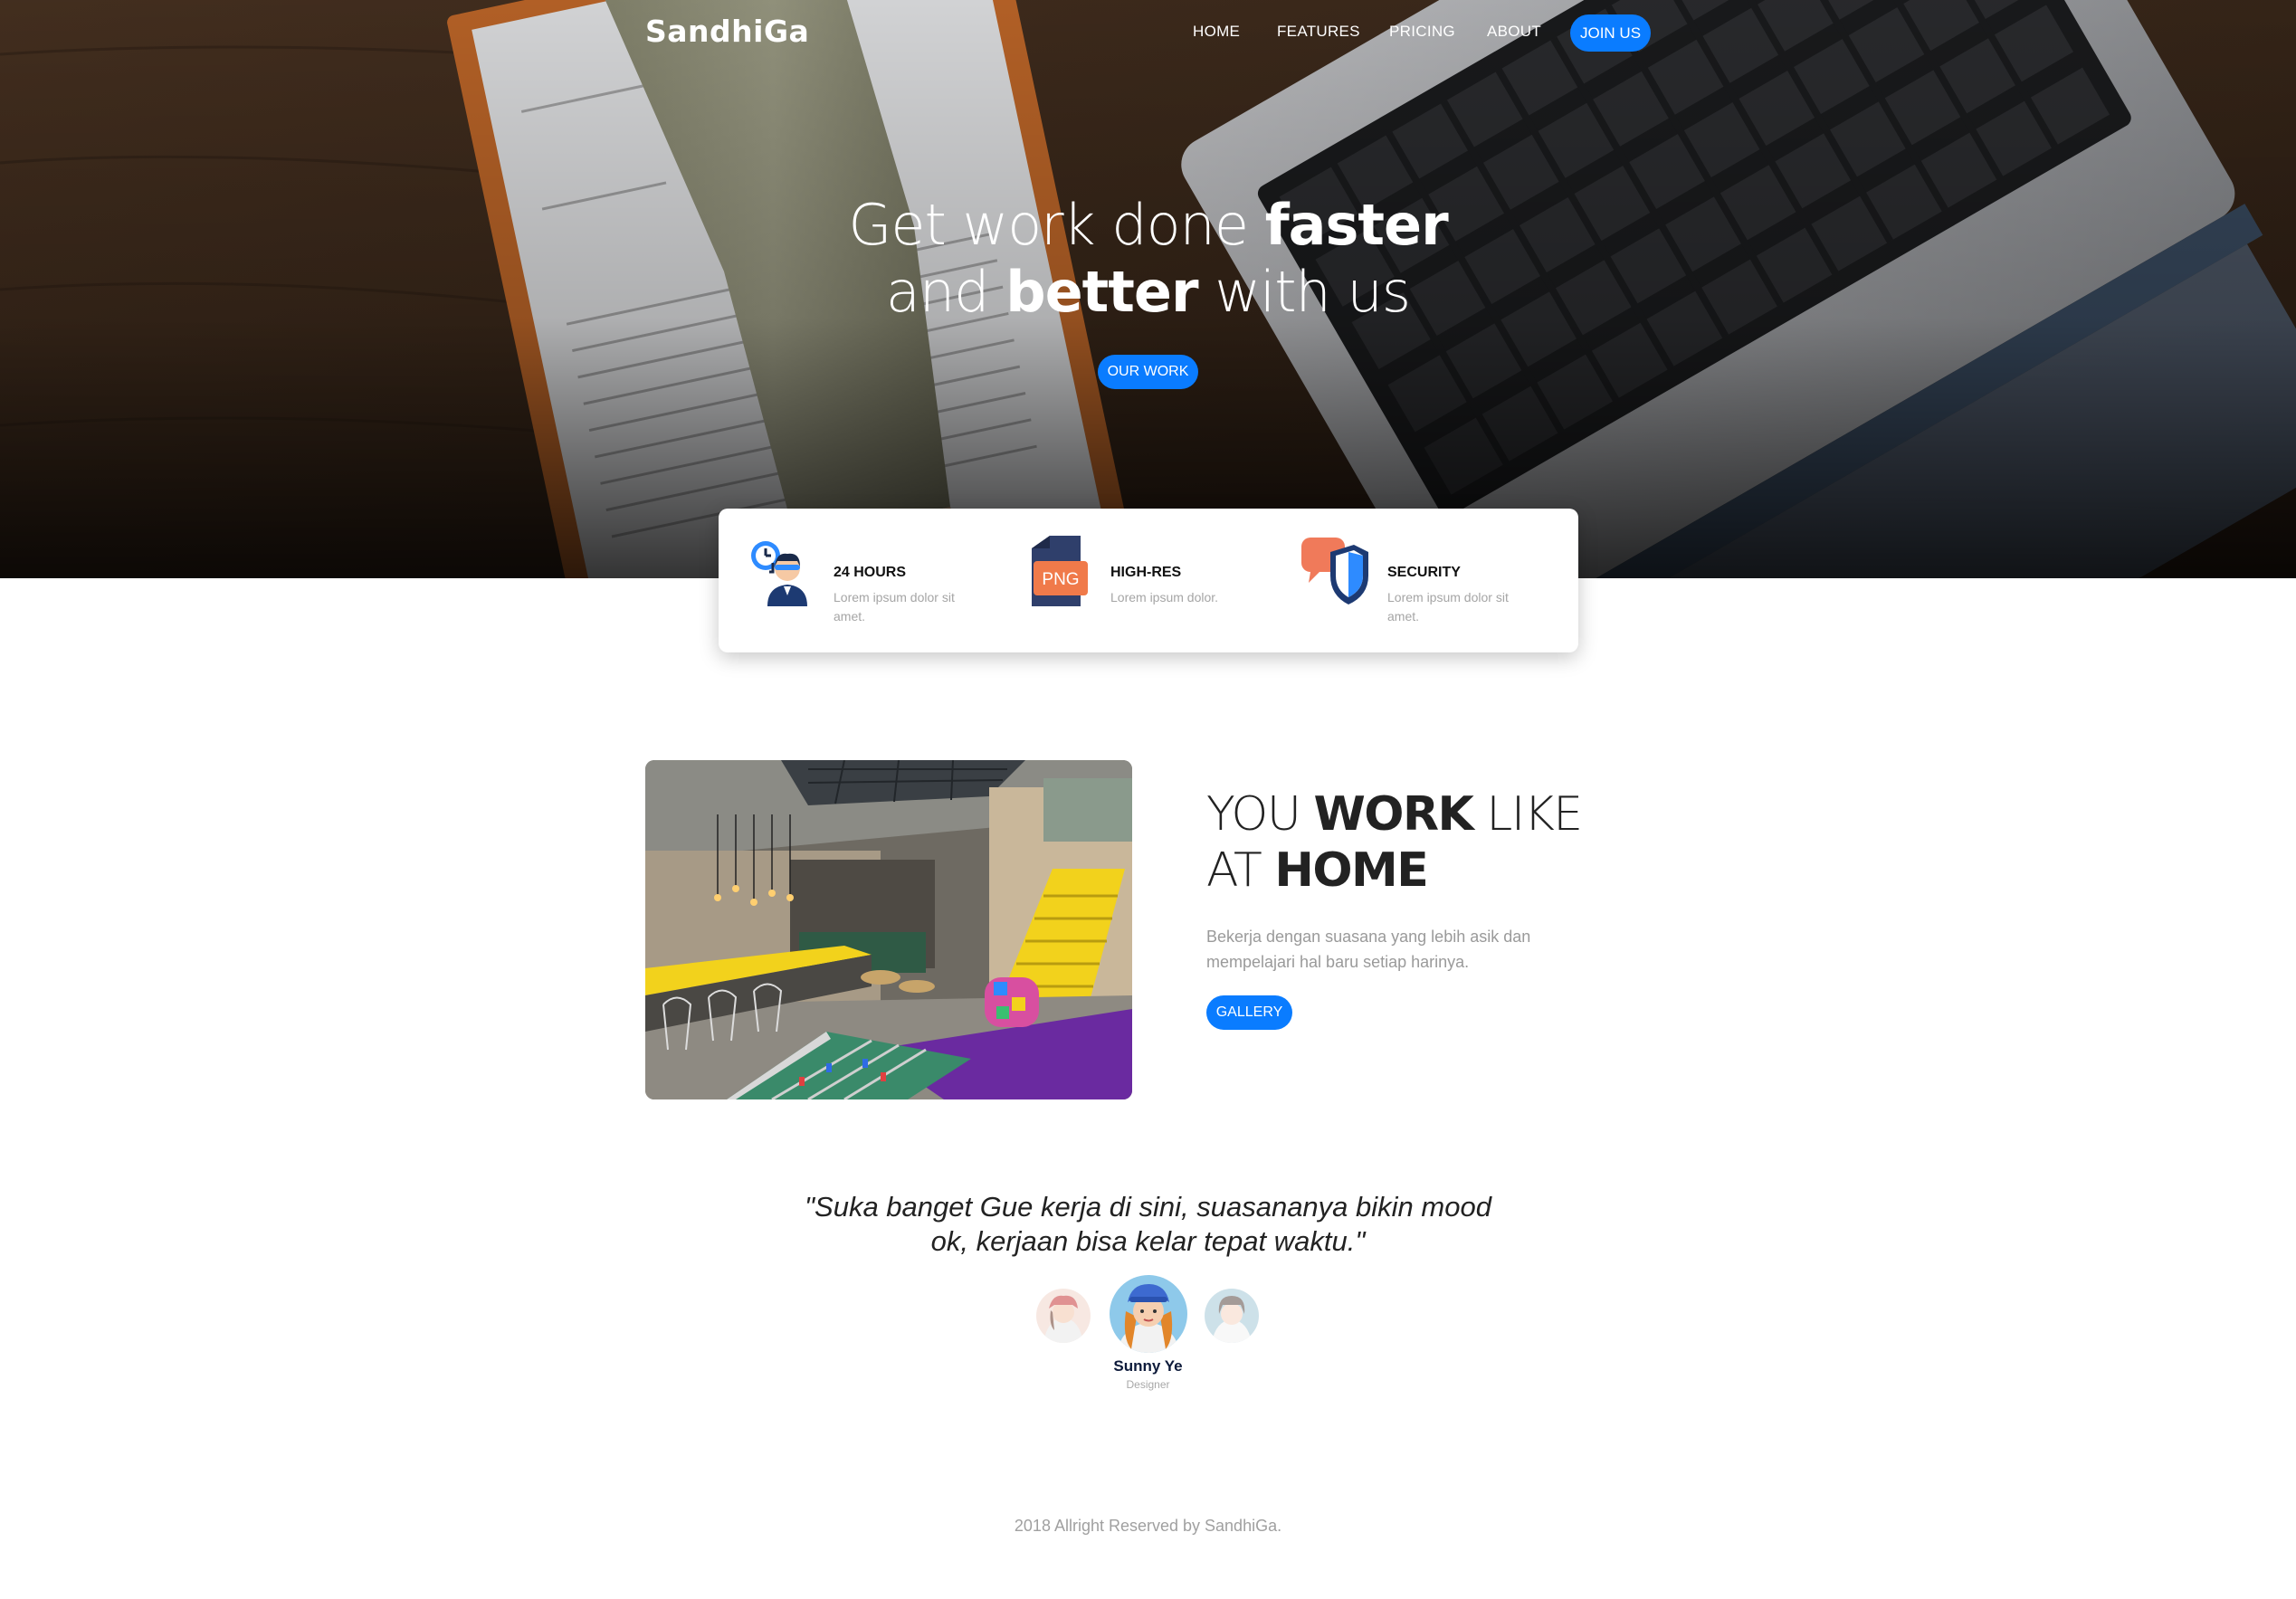  Describe the element at coordinates (1318, 32) in the screenshot. I see `nav-link-features: FEATURES` at that location.